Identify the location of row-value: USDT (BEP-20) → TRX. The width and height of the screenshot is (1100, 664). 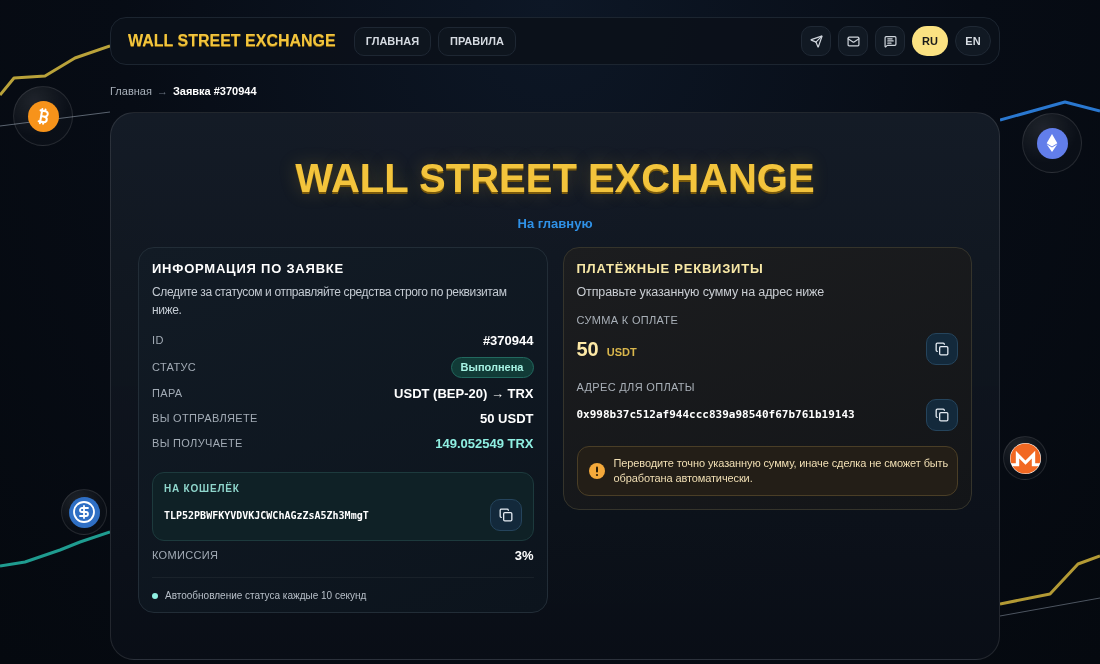
(464, 393).